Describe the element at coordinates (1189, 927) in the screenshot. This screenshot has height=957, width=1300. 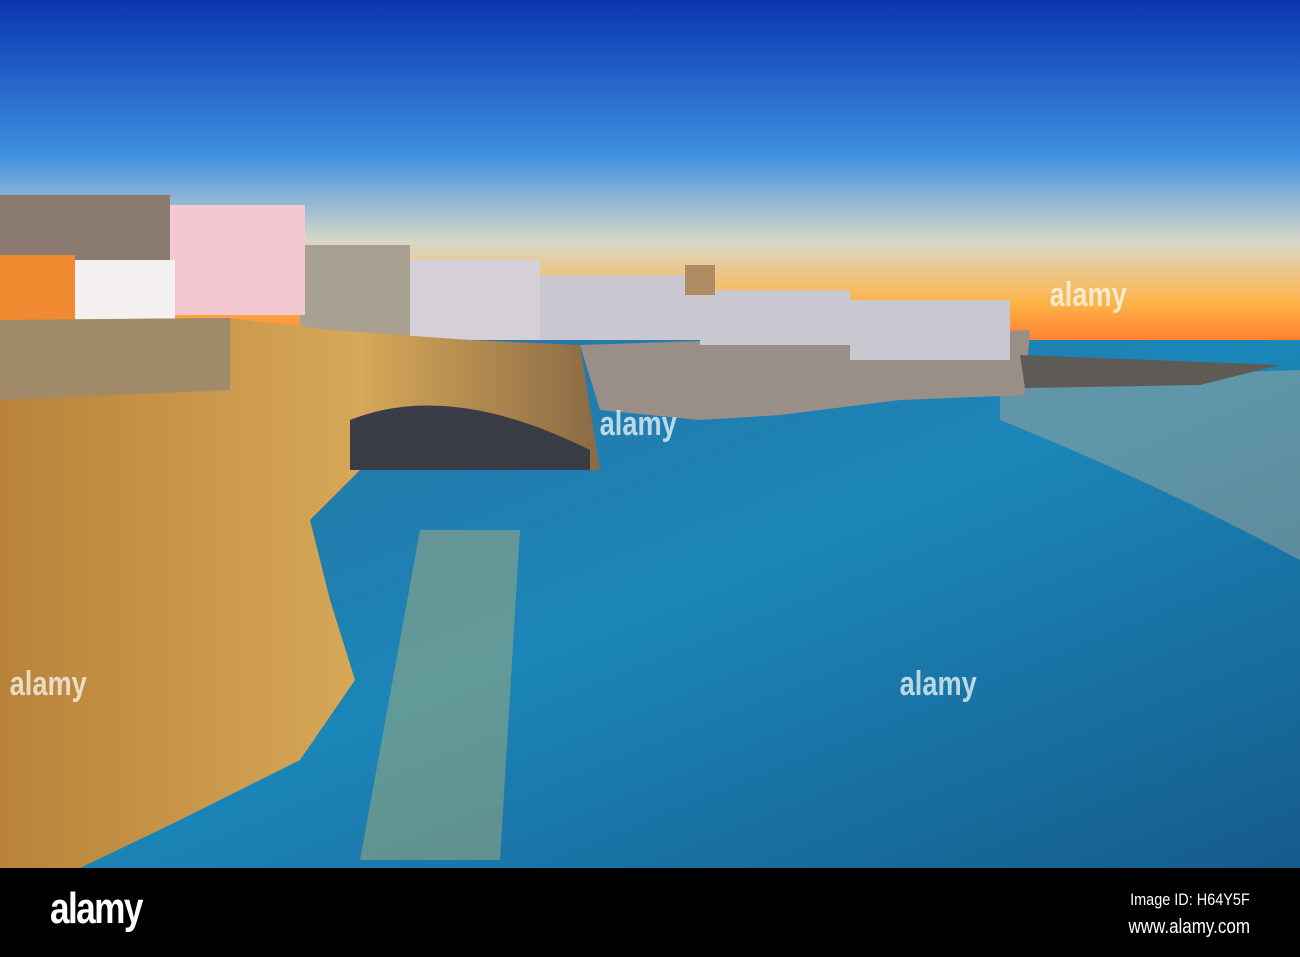
I see `website-link: www.alamy.com` at that location.